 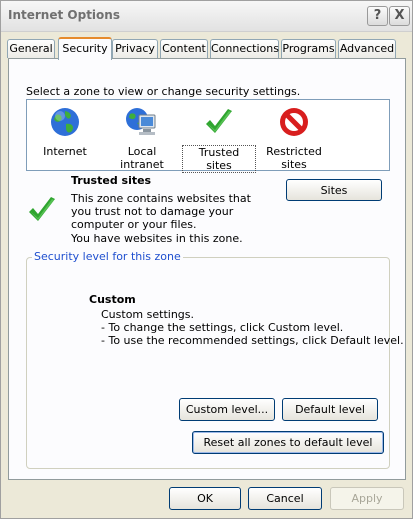 What do you see at coordinates (330, 409) in the screenshot?
I see `default-level-button: Default level` at bounding box center [330, 409].